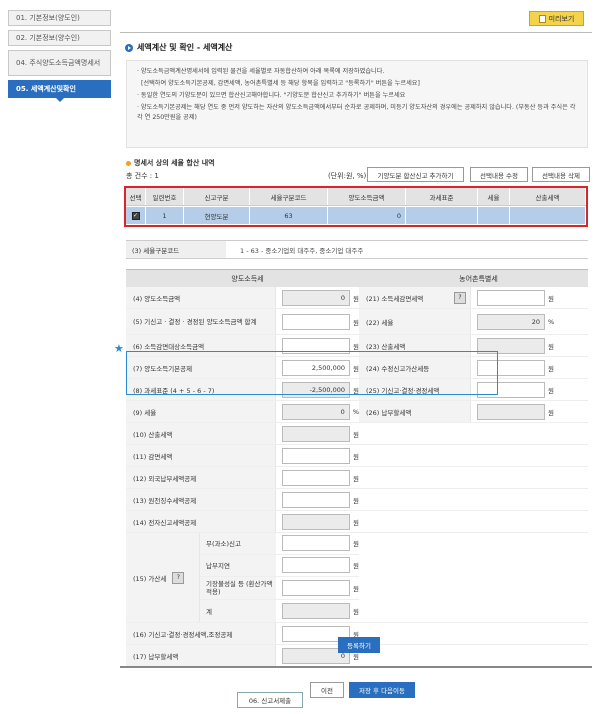  I want to click on income-tax-header: 양도소득세, so click(247, 278).